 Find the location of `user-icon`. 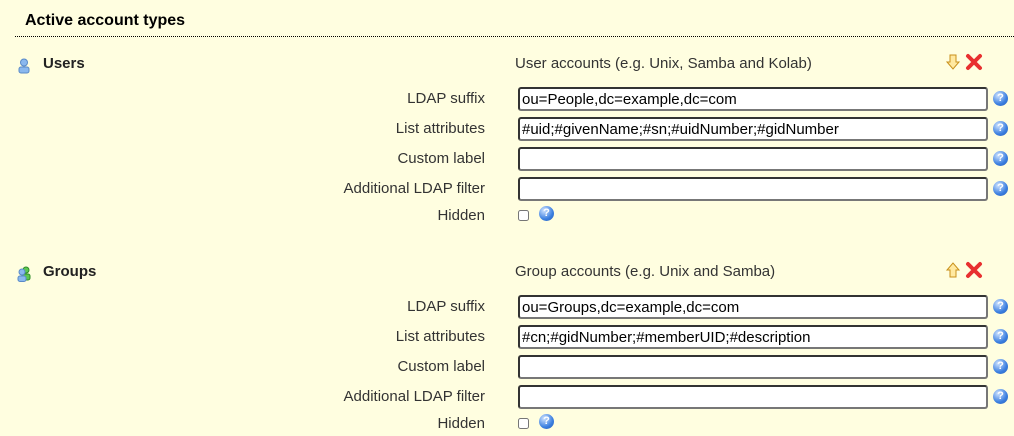

user-icon is located at coordinates (24, 66).